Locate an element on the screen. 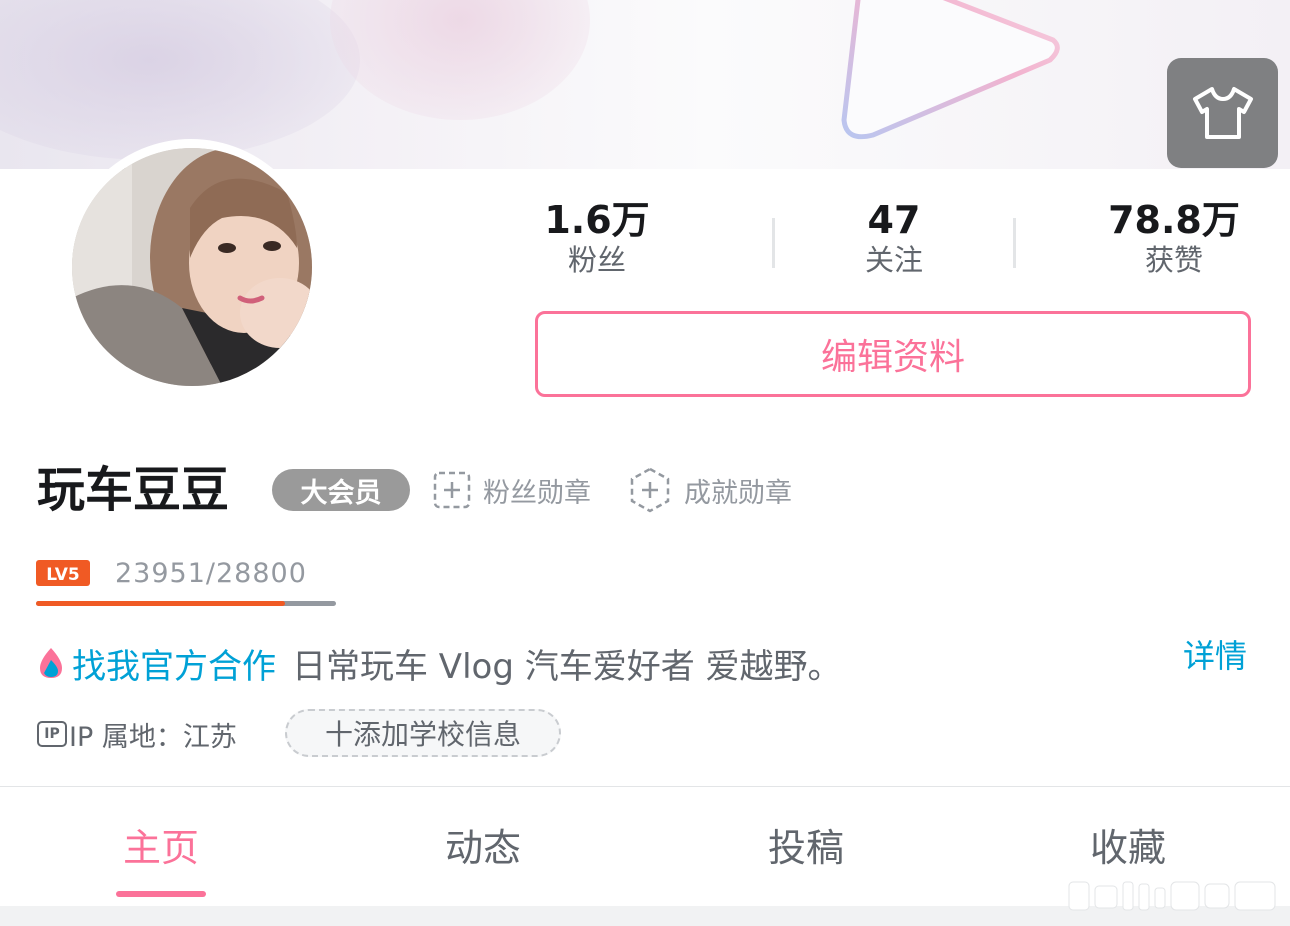 Image resolution: width=1290 pixels, height=926 pixels. tshirt-icon is located at coordinates (1222, 113).